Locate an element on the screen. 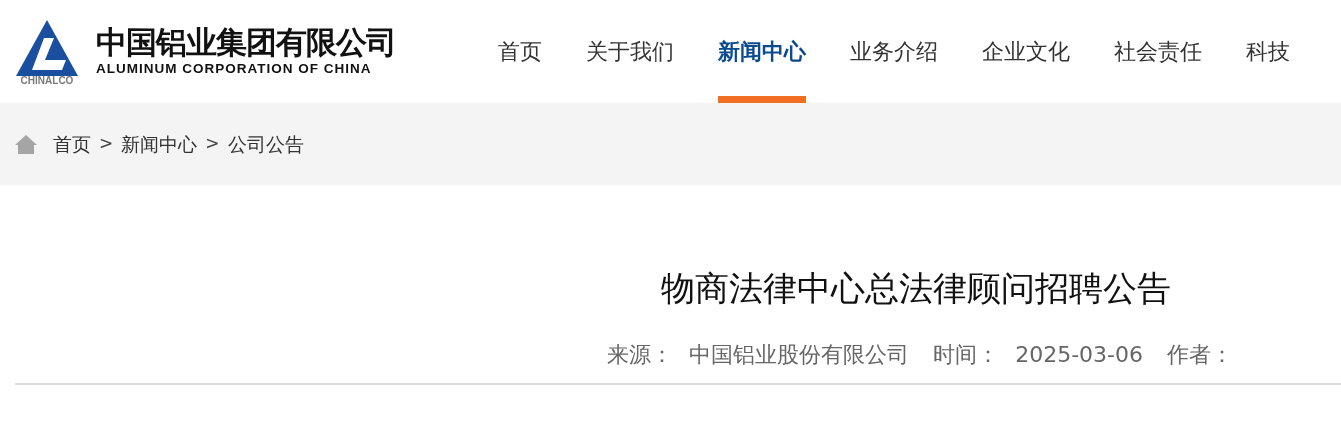 Image resolution: width=1341 pixels, height=435 pixels. company-name: 中国铝业集团有限公司 is located at coordinates (246, 43).